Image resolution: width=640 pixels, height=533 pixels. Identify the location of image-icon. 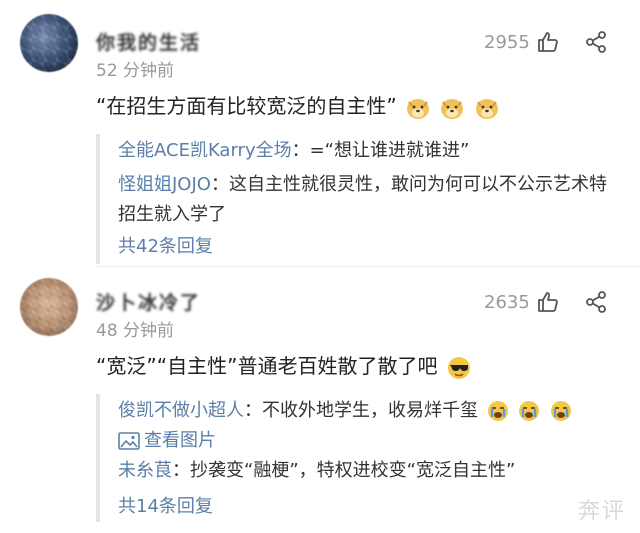
(129, 441).